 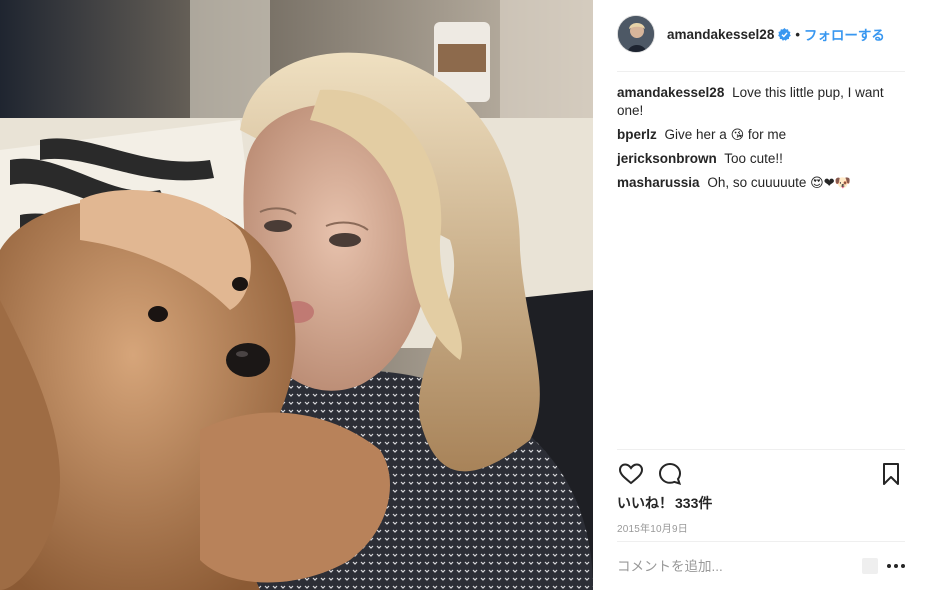 What do you see at coordinates (670, 92) in the screenshot?
I see `comment-username: amandakessel28` at bounding box center [670, 92].